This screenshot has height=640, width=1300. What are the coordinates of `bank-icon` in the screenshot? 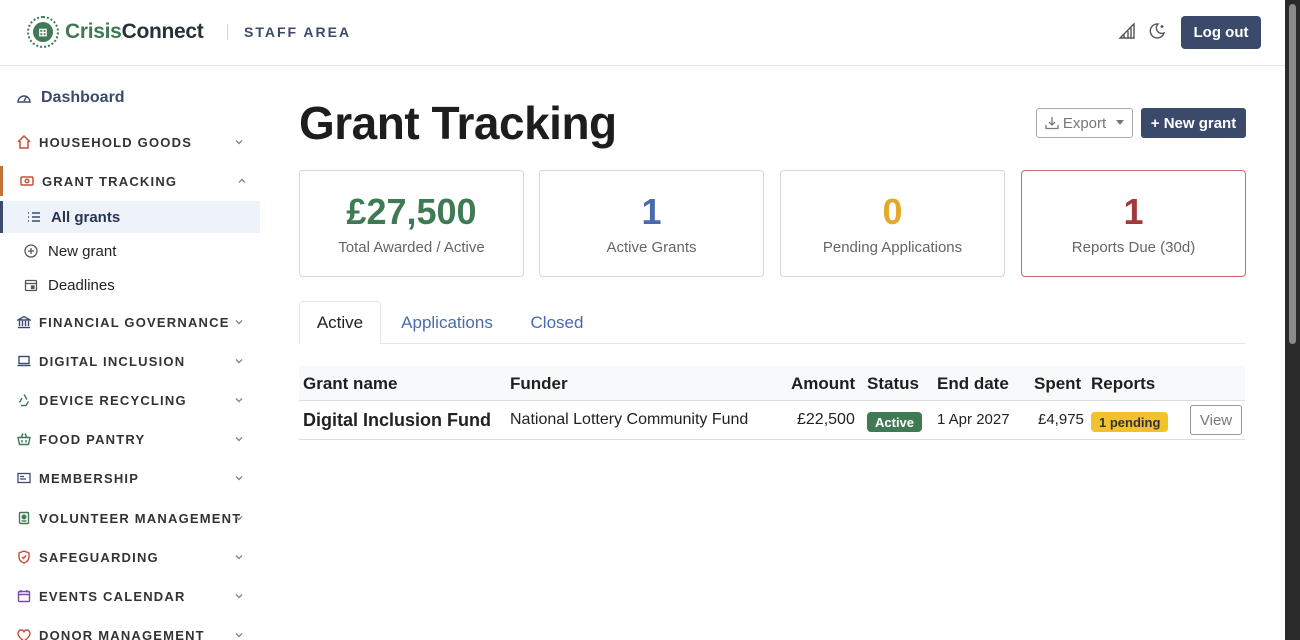 It's located at (24, 322).